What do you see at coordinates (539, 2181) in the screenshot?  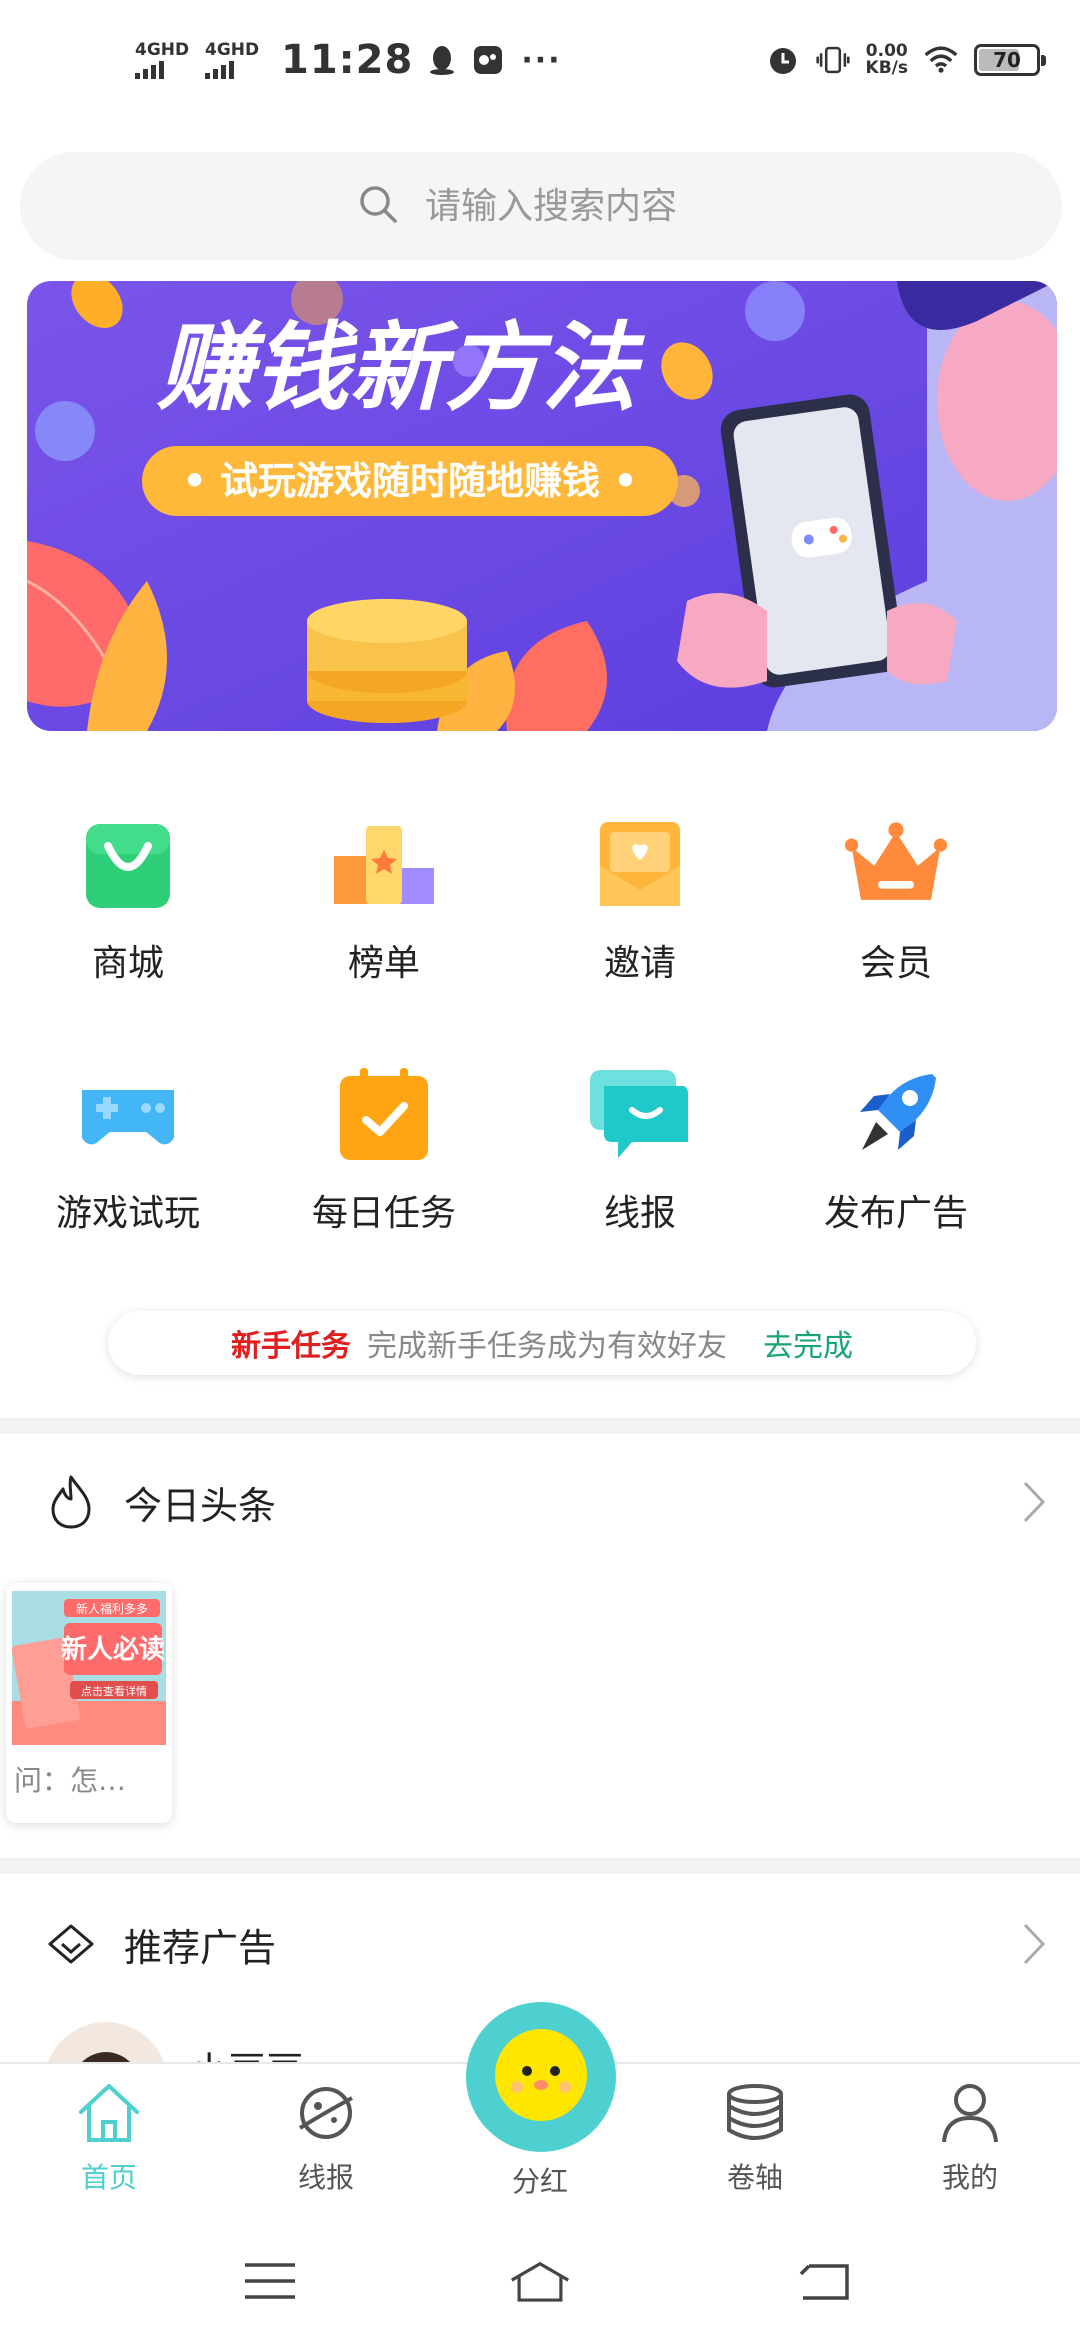 I see `tab-label-dividend: 分红` at bounding box center [539, 2181].